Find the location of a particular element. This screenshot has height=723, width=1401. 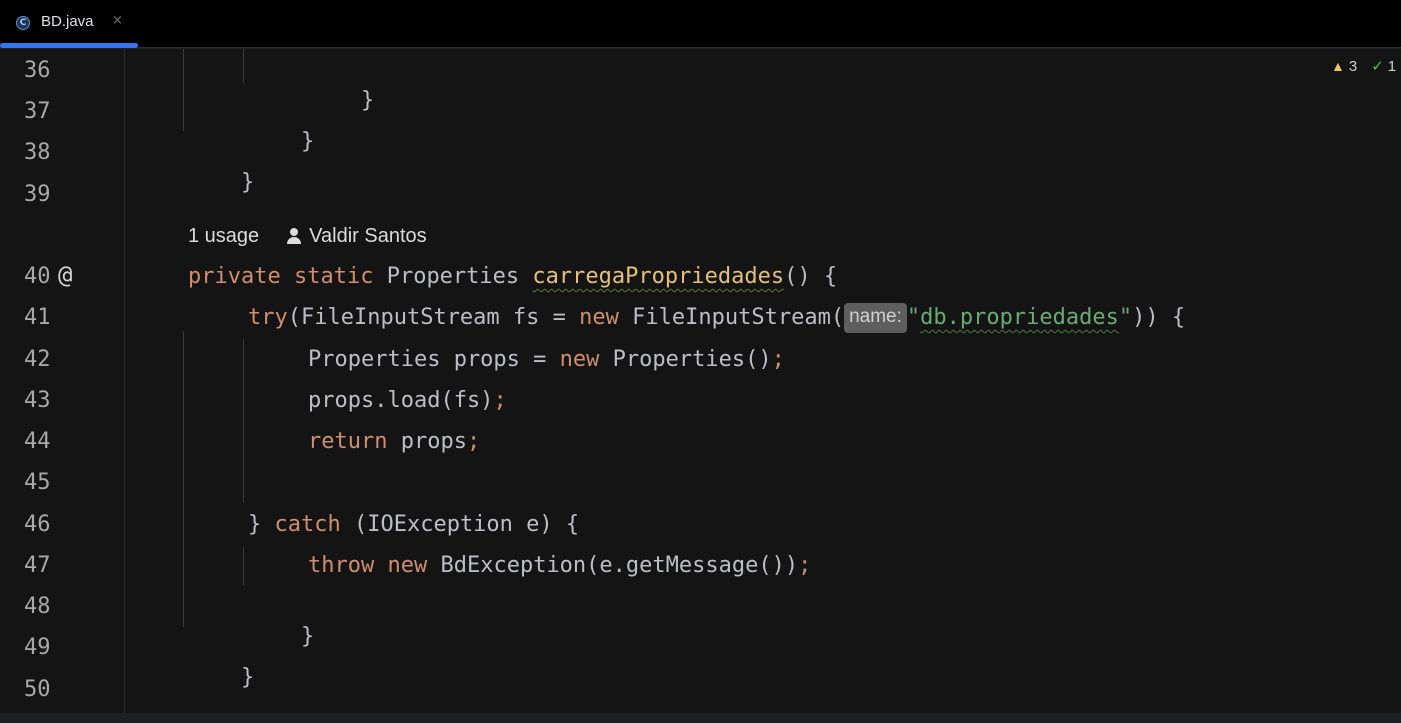

inspection-widget: ▲ 3 ✓ 1 is located at coordinates (1364, 66).